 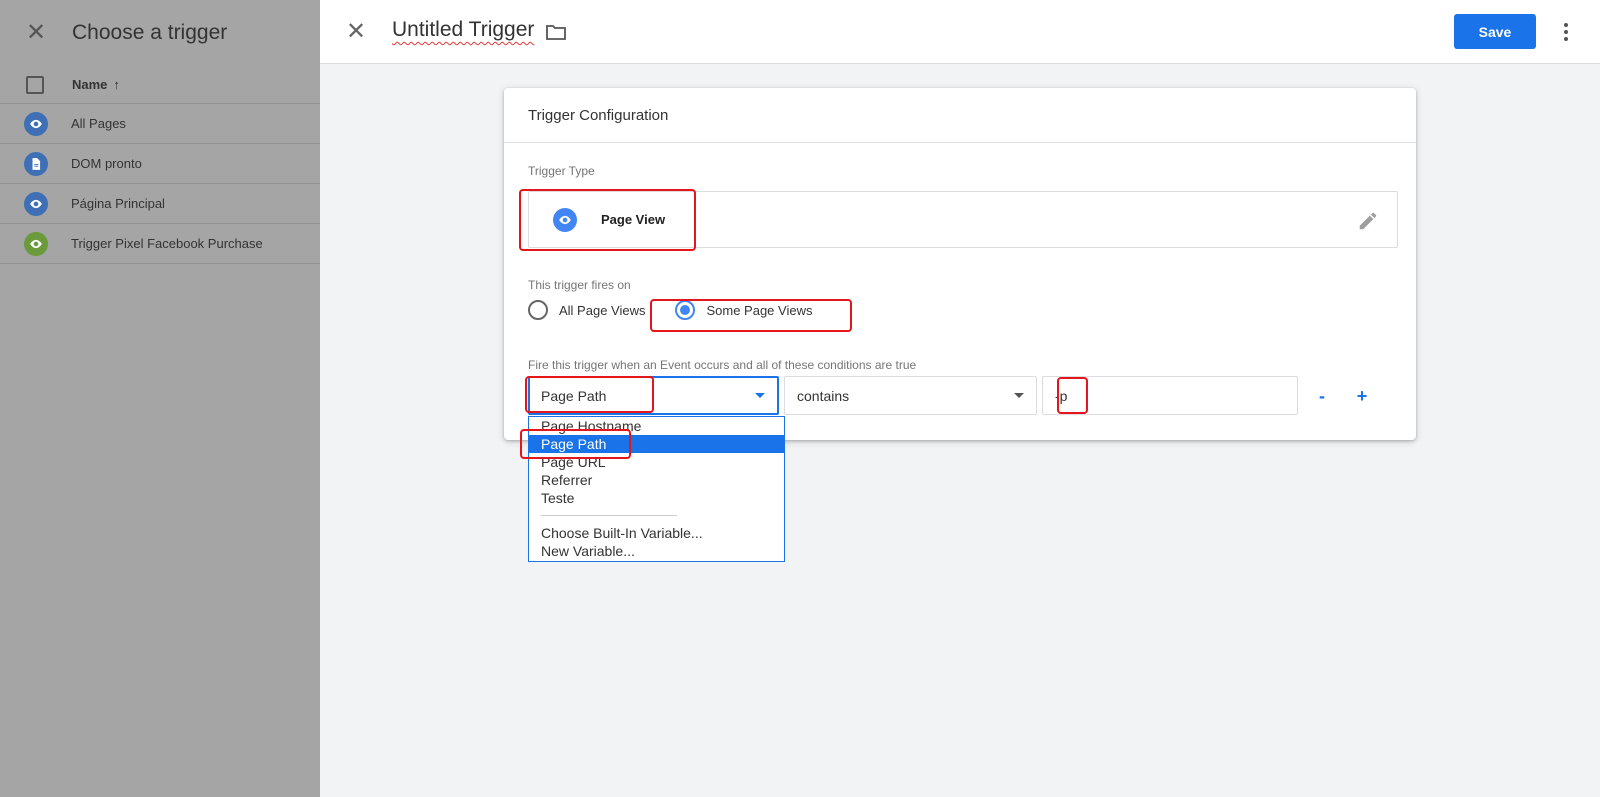 What do you see at coordinates (1362, 396) in the screenshot?
I see `add-condition-button: +` at bounding box center [1362, 396].